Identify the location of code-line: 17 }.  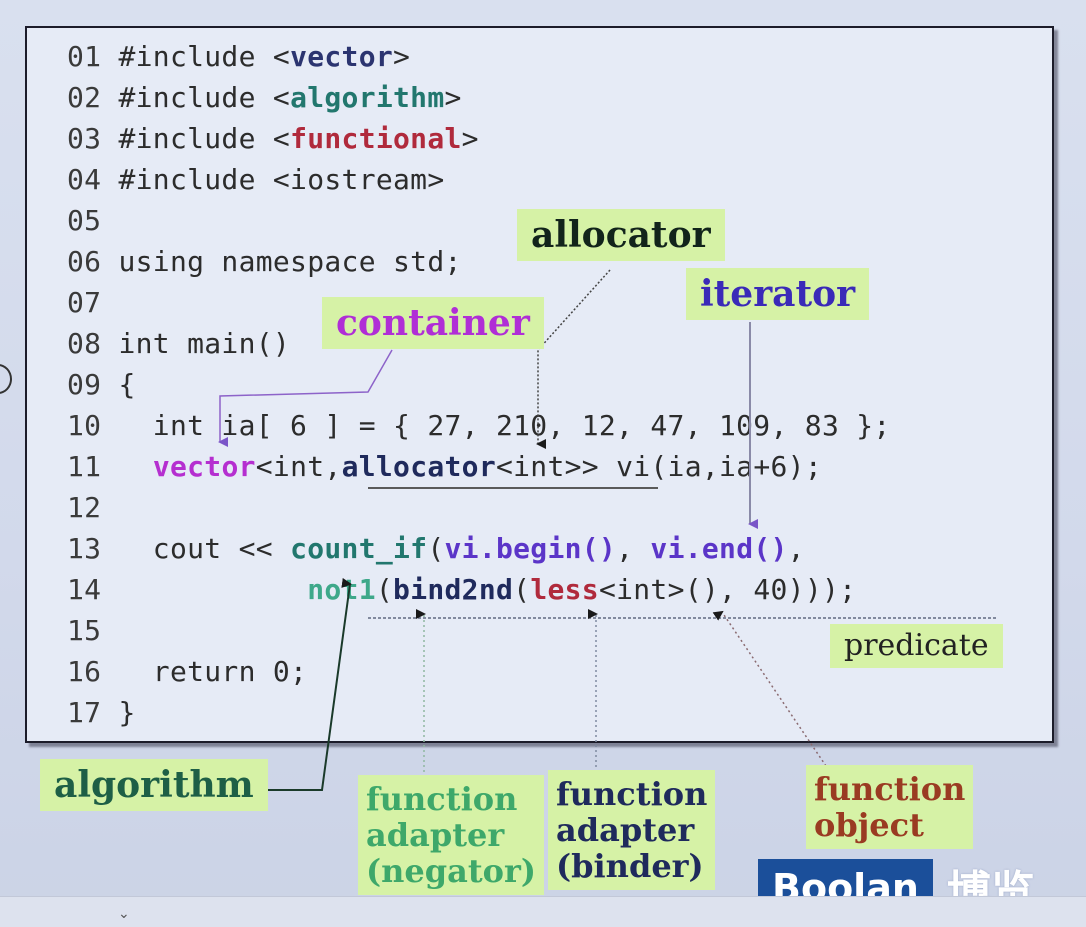
(101, 713).